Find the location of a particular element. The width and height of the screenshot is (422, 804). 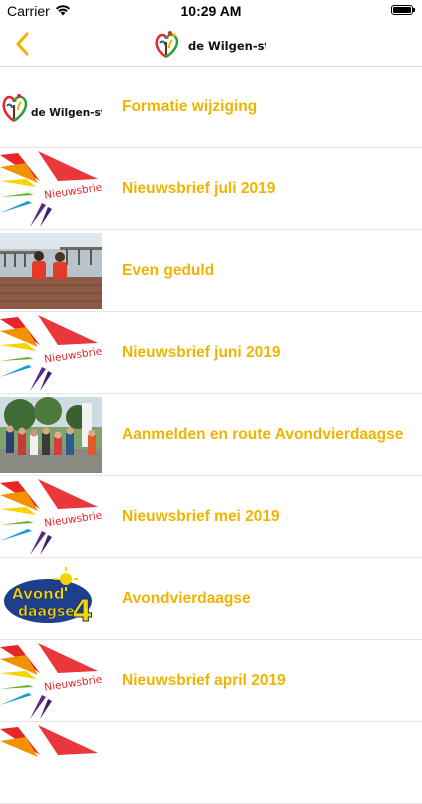

list-item: Nieuwsbrief Nieuwsbrief juni 2019 is located at coordinates (211, 353).